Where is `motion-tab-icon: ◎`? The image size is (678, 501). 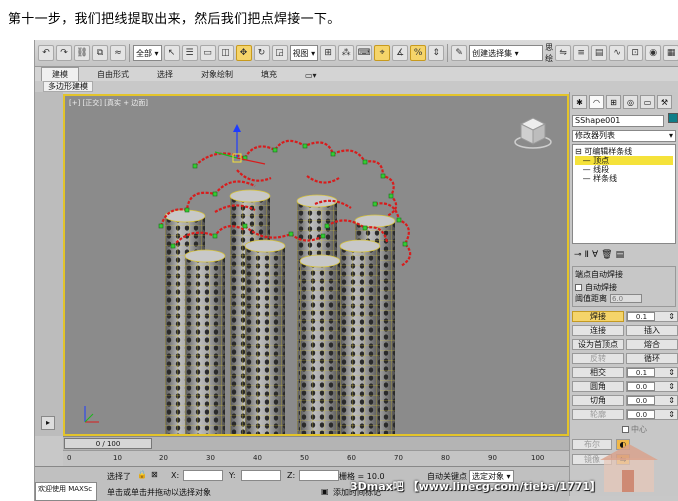 motion-tab-icon: ◎ is located at coordinates (630, 102).